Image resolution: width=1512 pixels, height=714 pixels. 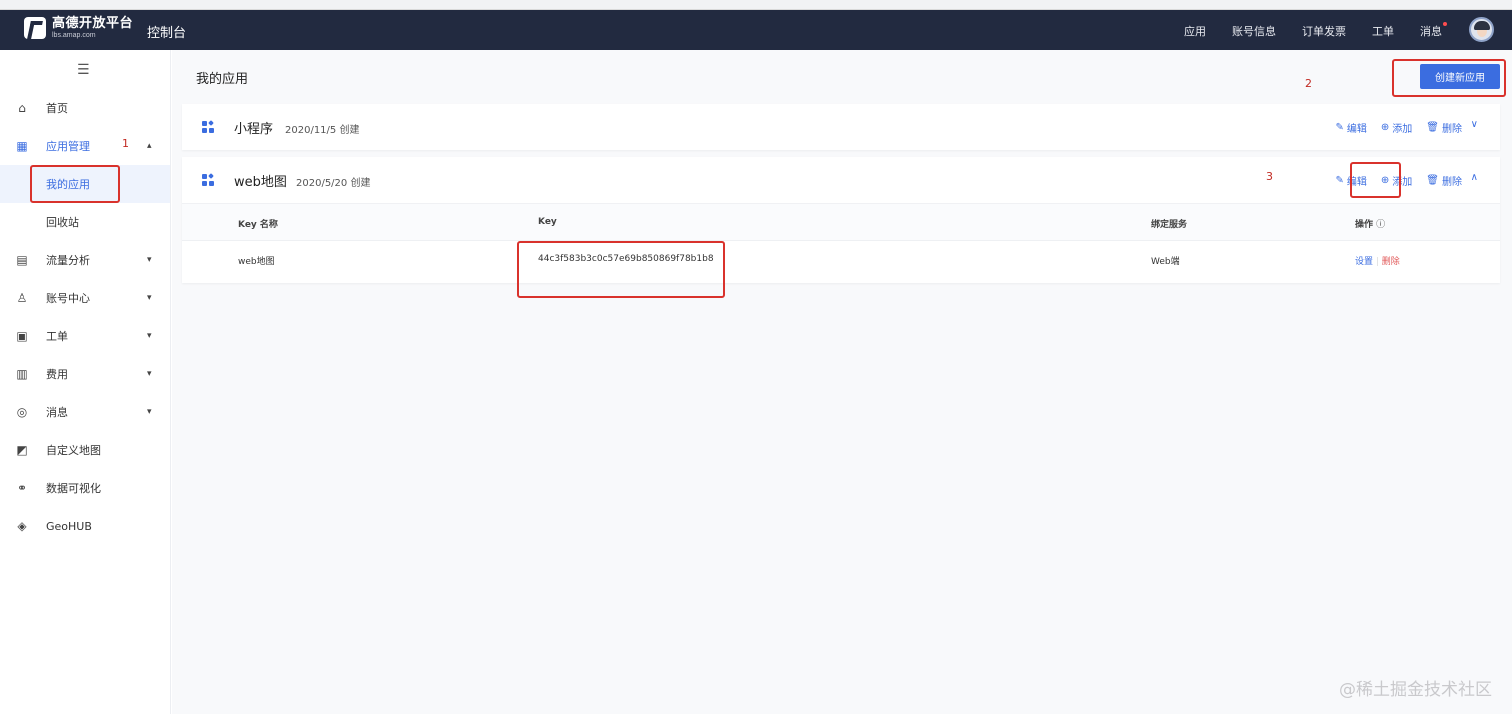 What do you see at coordinates (1474, 124) in the screenshot?
I see `chevron-down-icon: ∨` at bounding box center [1474, 124].